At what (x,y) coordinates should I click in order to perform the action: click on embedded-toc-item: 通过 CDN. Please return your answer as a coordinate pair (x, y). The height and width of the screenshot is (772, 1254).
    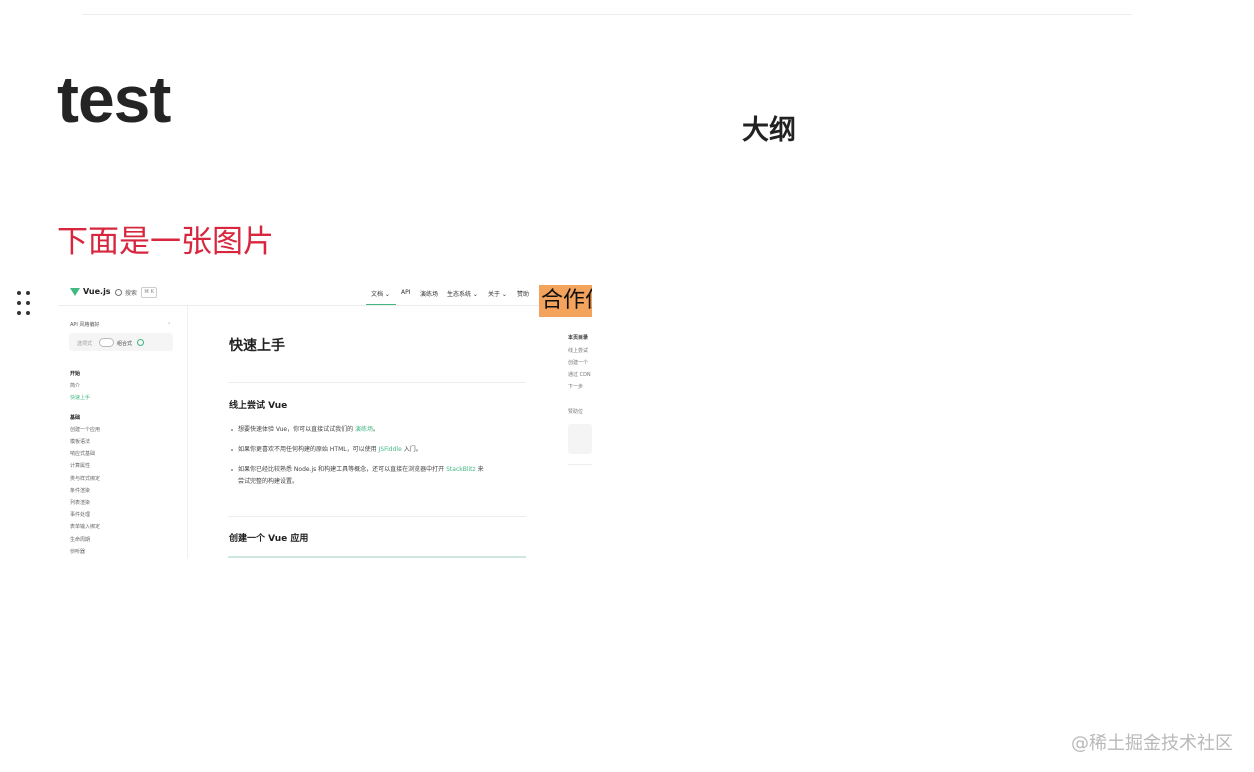
    Looking at the image, I should click on (579, 375).